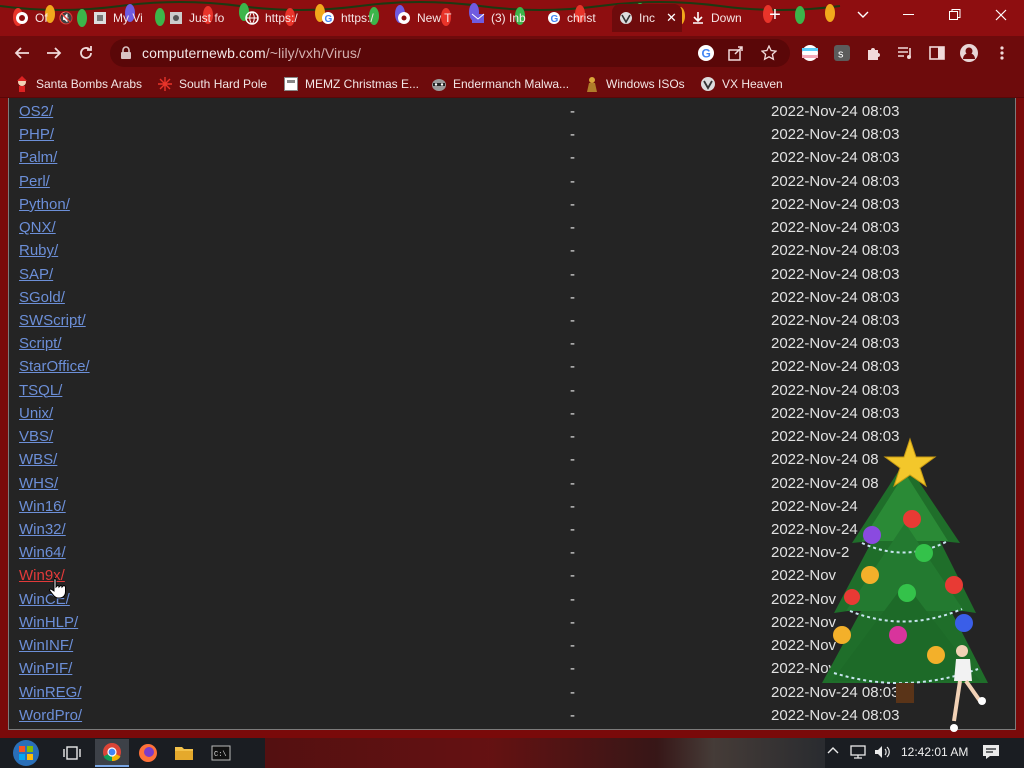 The image size is (1024, 768). What do you see at coordinates (44, 204) in the screenshot?
I see `directory-link: Python/` at bounding box center [44, 204].